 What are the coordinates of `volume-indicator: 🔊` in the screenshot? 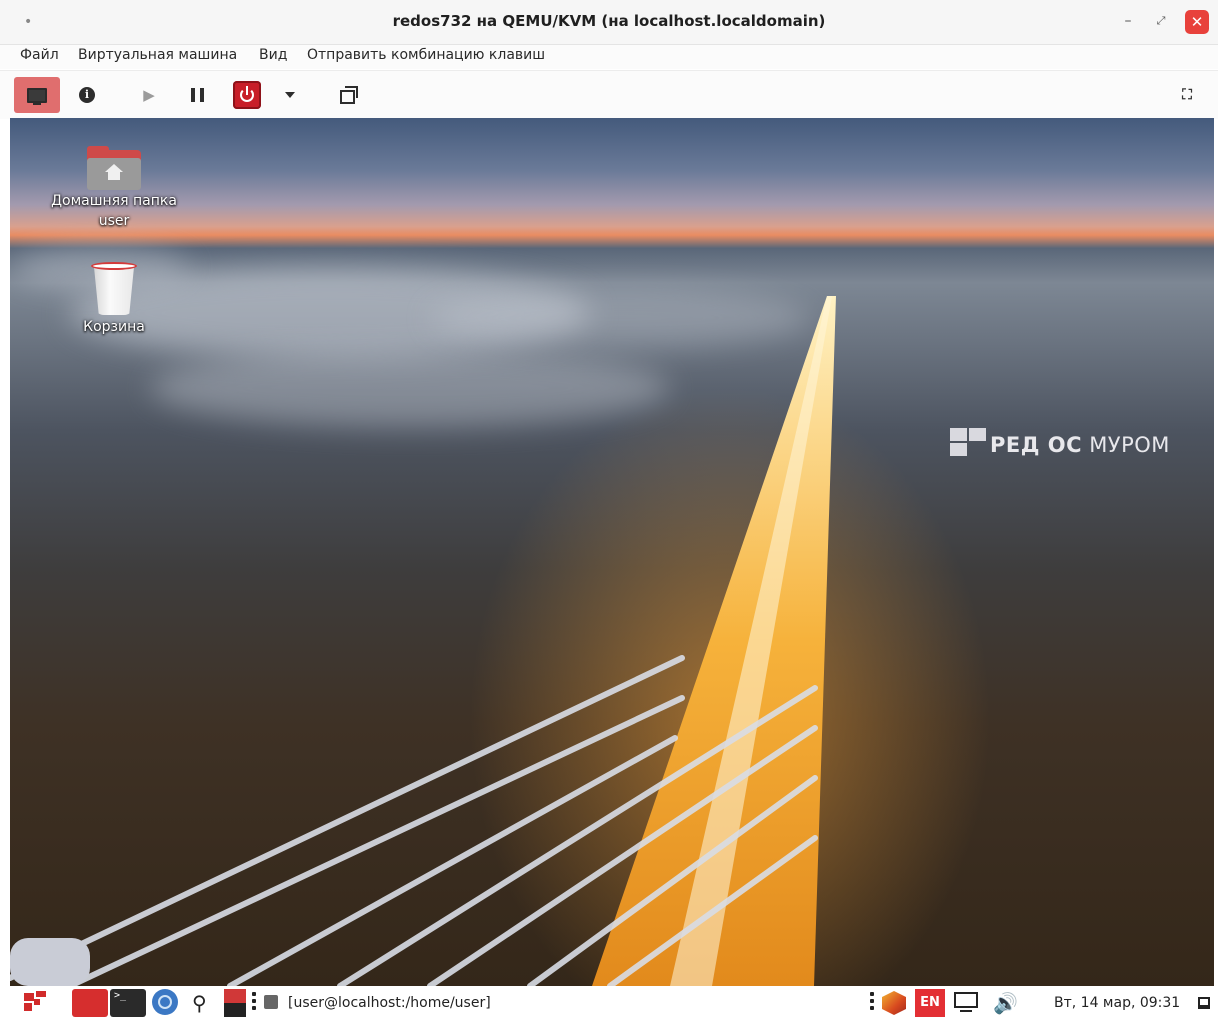 It's located at (1008, 1003).